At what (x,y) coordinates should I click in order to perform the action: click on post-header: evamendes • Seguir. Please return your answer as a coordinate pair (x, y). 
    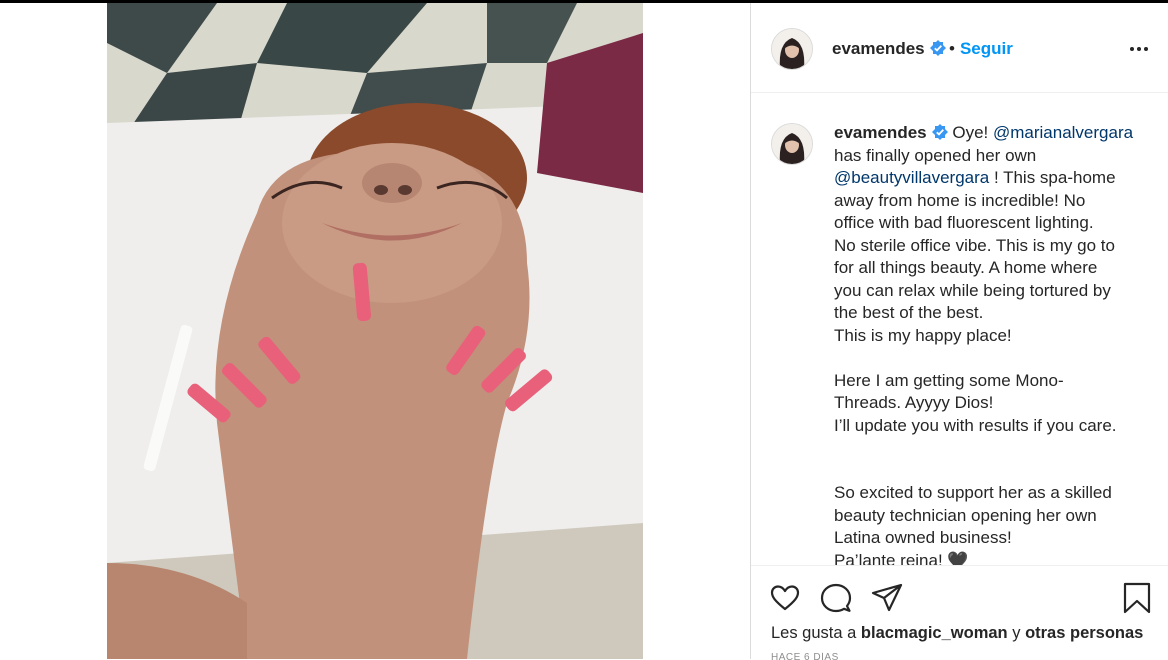
    Looking at the image, I should click on (959, 48).